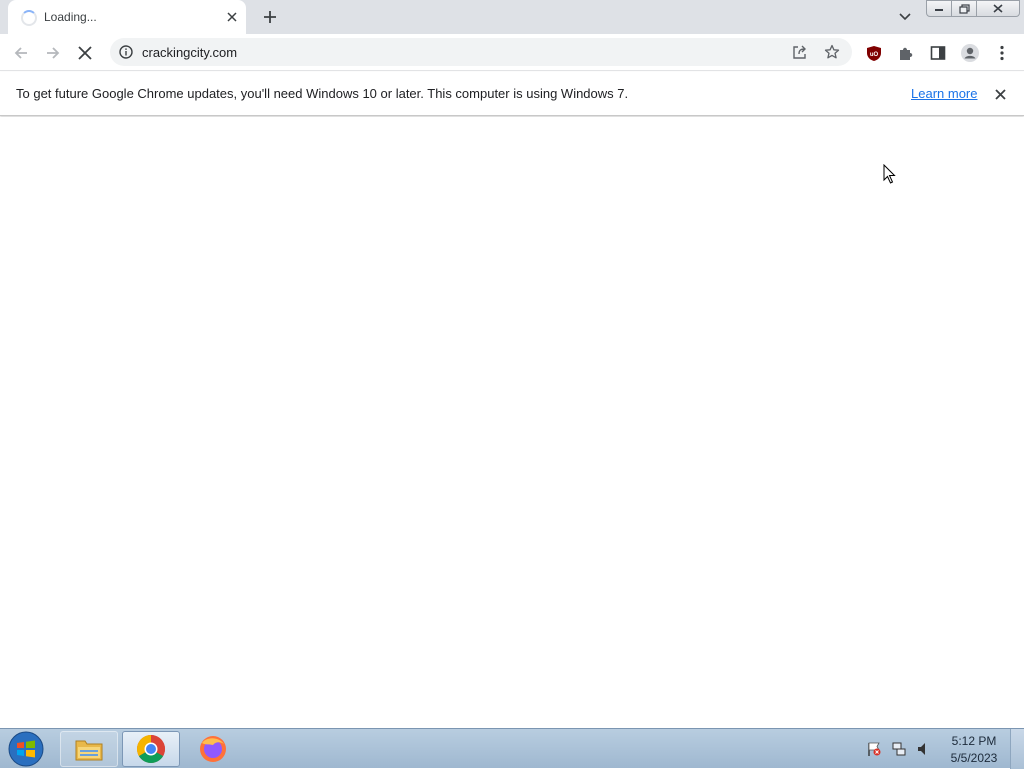 The image size is (1024, 769). I want to click on minimize-icon, so click(939, 9).